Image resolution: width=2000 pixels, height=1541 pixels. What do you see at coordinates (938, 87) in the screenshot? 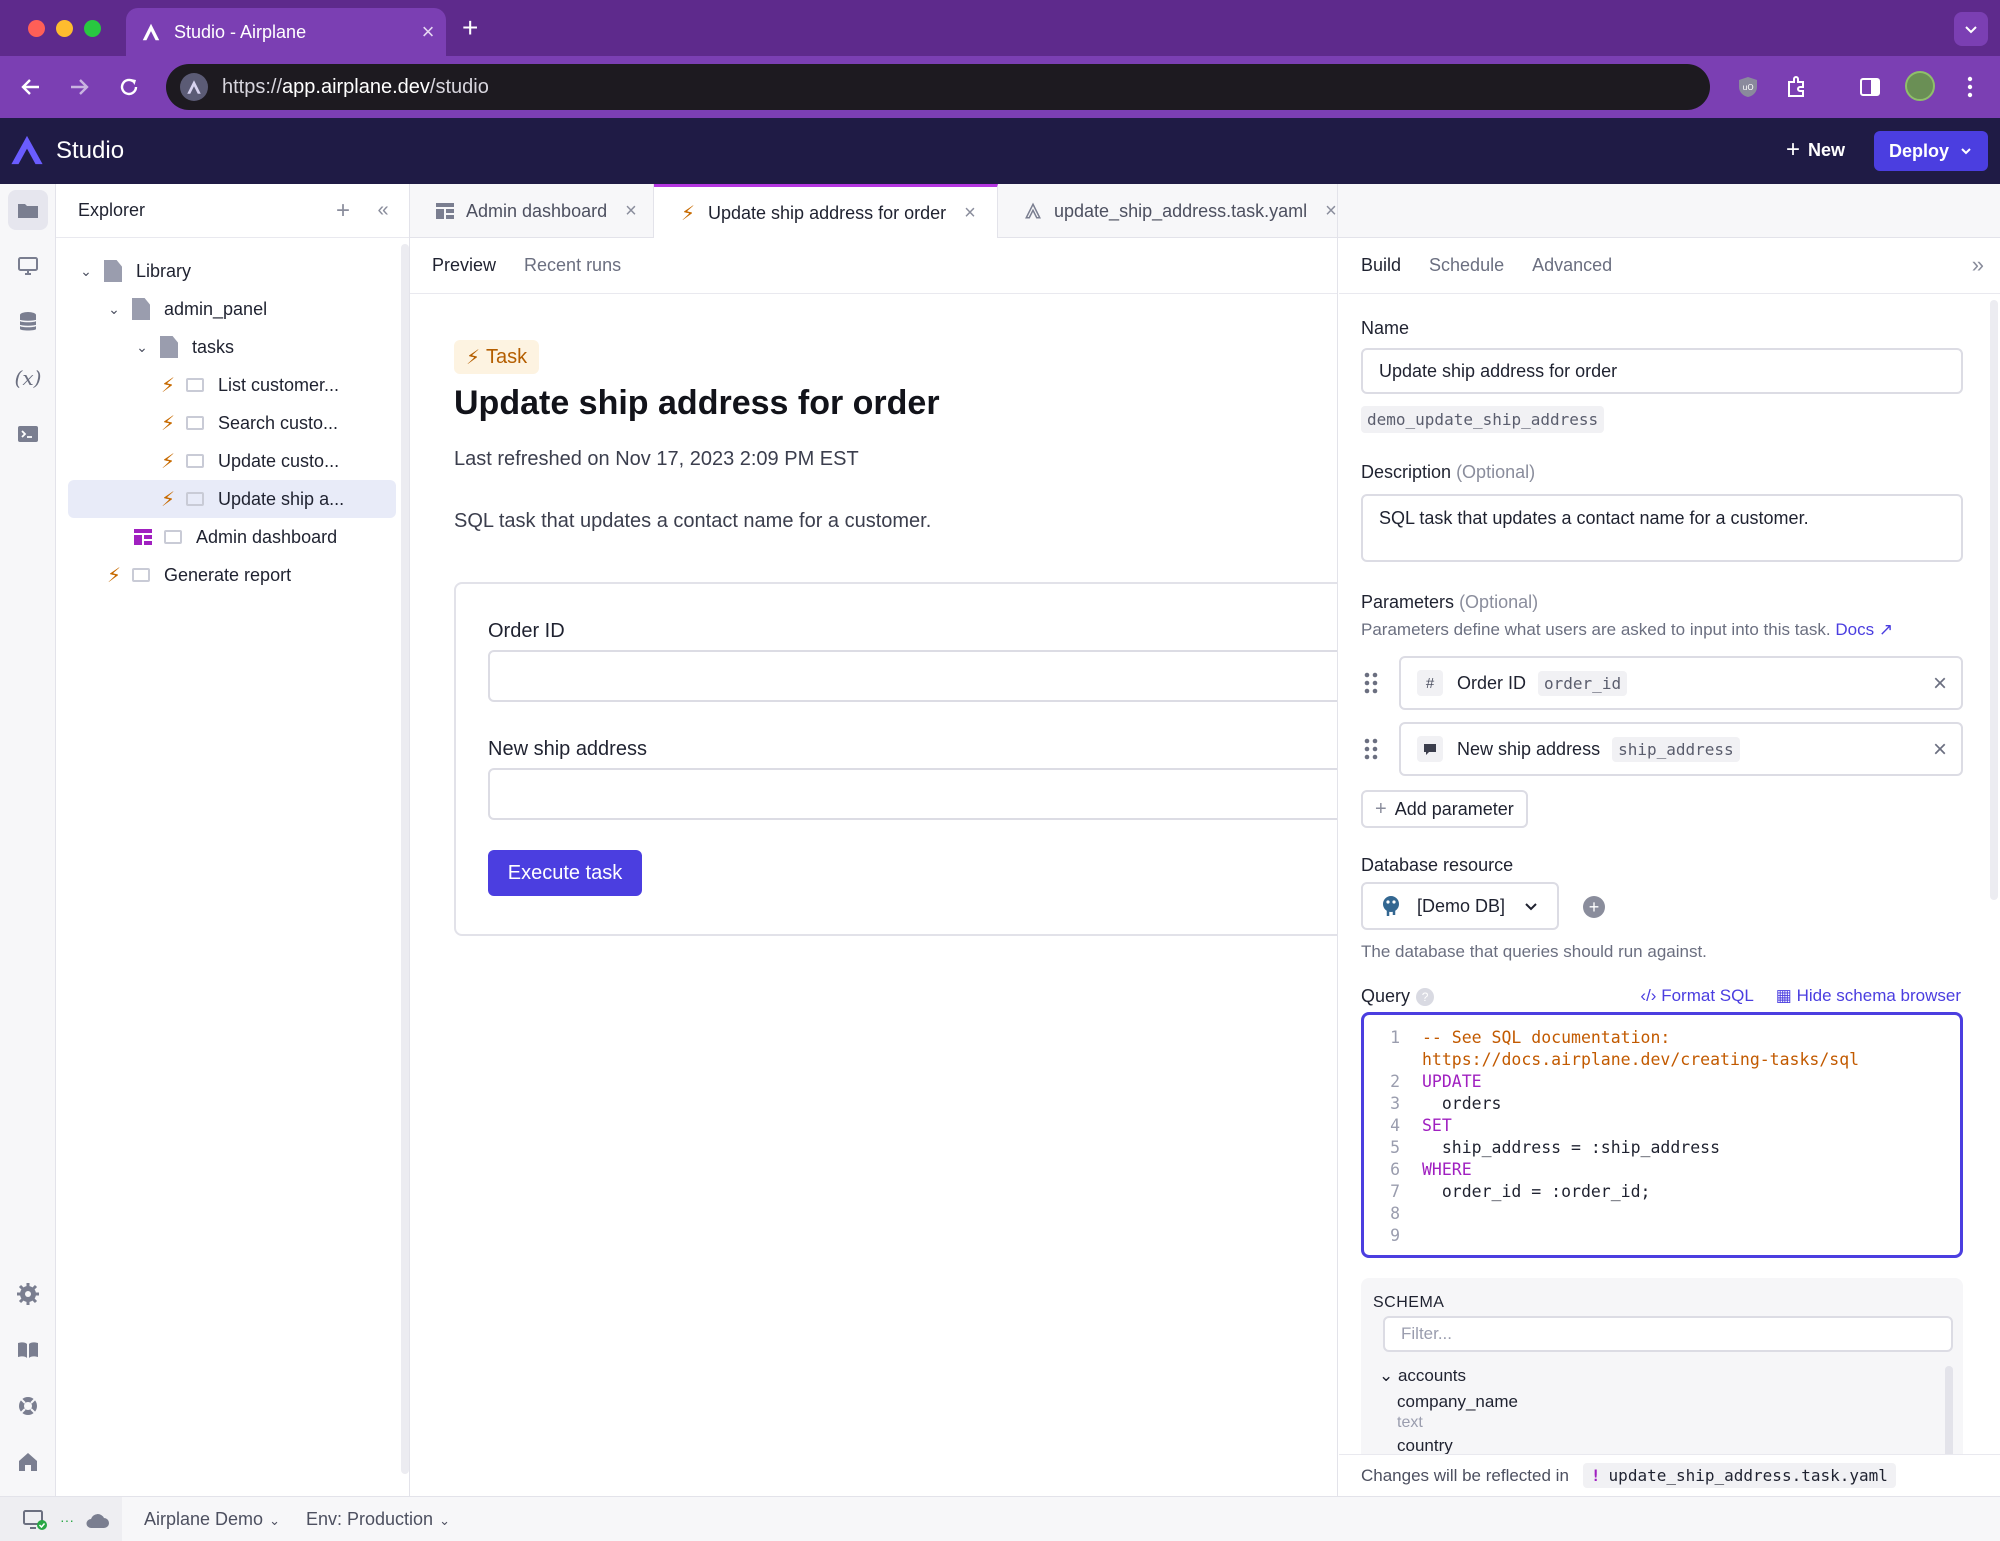
I see `url-field: https://app.airplane.dev/studio` at bounding box center [938, 87].